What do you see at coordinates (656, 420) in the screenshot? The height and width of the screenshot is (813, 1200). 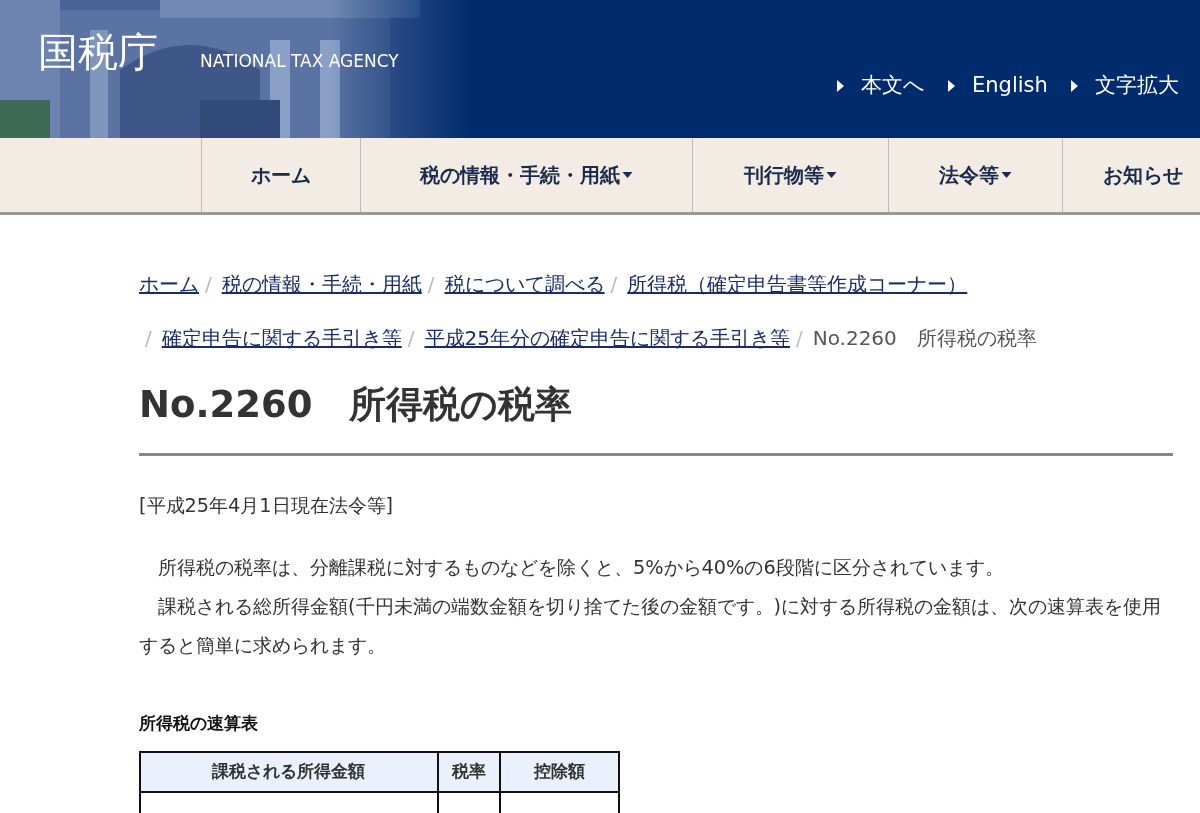 I see `page-title: No.2260 所得税の税率` at bounding box center [656, 420].